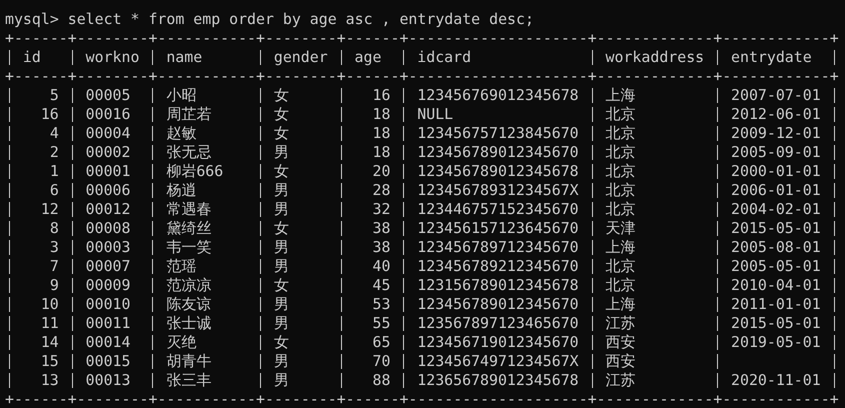 This screenshot has width=845, height=408. What do you see at coordinates (381, 266) in the screenshot?
I see `table-cell: 40` at bounding box center [381, 266].